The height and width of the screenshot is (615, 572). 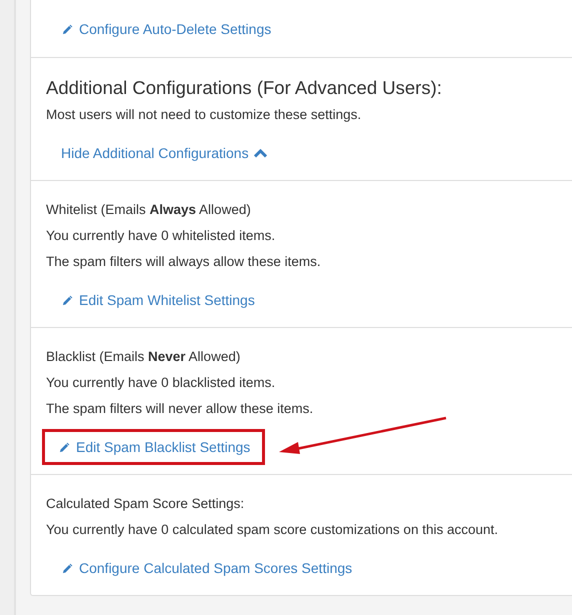 What do you see at coordinates (161, 383) in the screenshot?
I see `description-text: You currently have 0 blacklisted items.` at bounding box center [161, 383].